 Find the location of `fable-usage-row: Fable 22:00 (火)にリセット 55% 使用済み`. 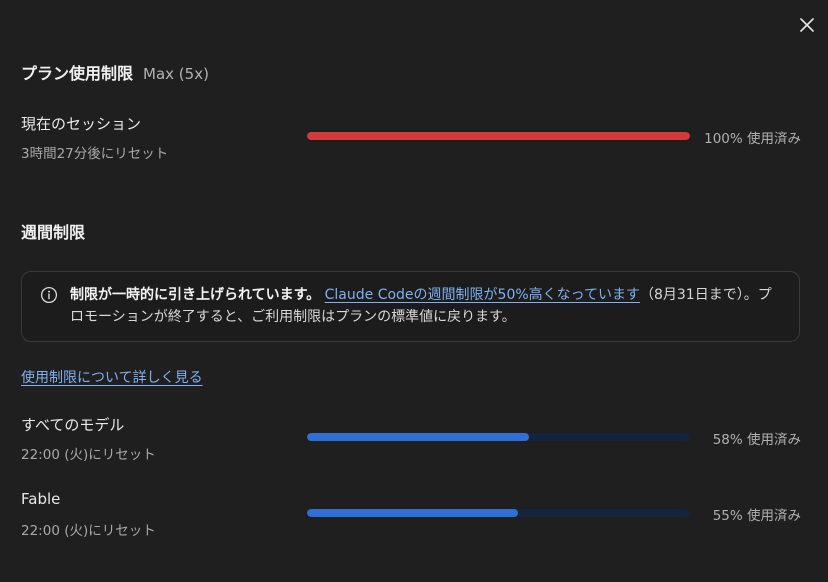

fable-usage-row: Fable 22:00 (火)にリセット 55% 使用済み is located at coordinates (411, 514).